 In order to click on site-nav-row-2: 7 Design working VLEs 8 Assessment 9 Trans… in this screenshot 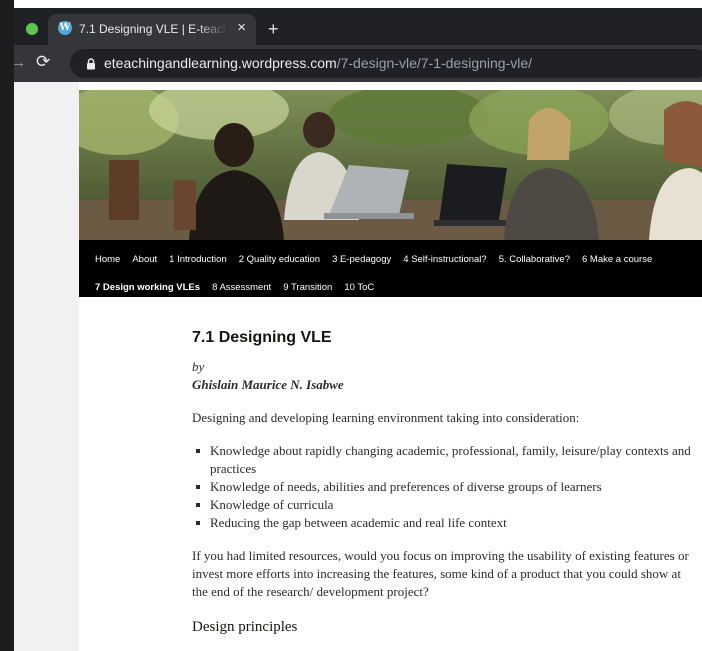, I will do `click(240, 286)`.